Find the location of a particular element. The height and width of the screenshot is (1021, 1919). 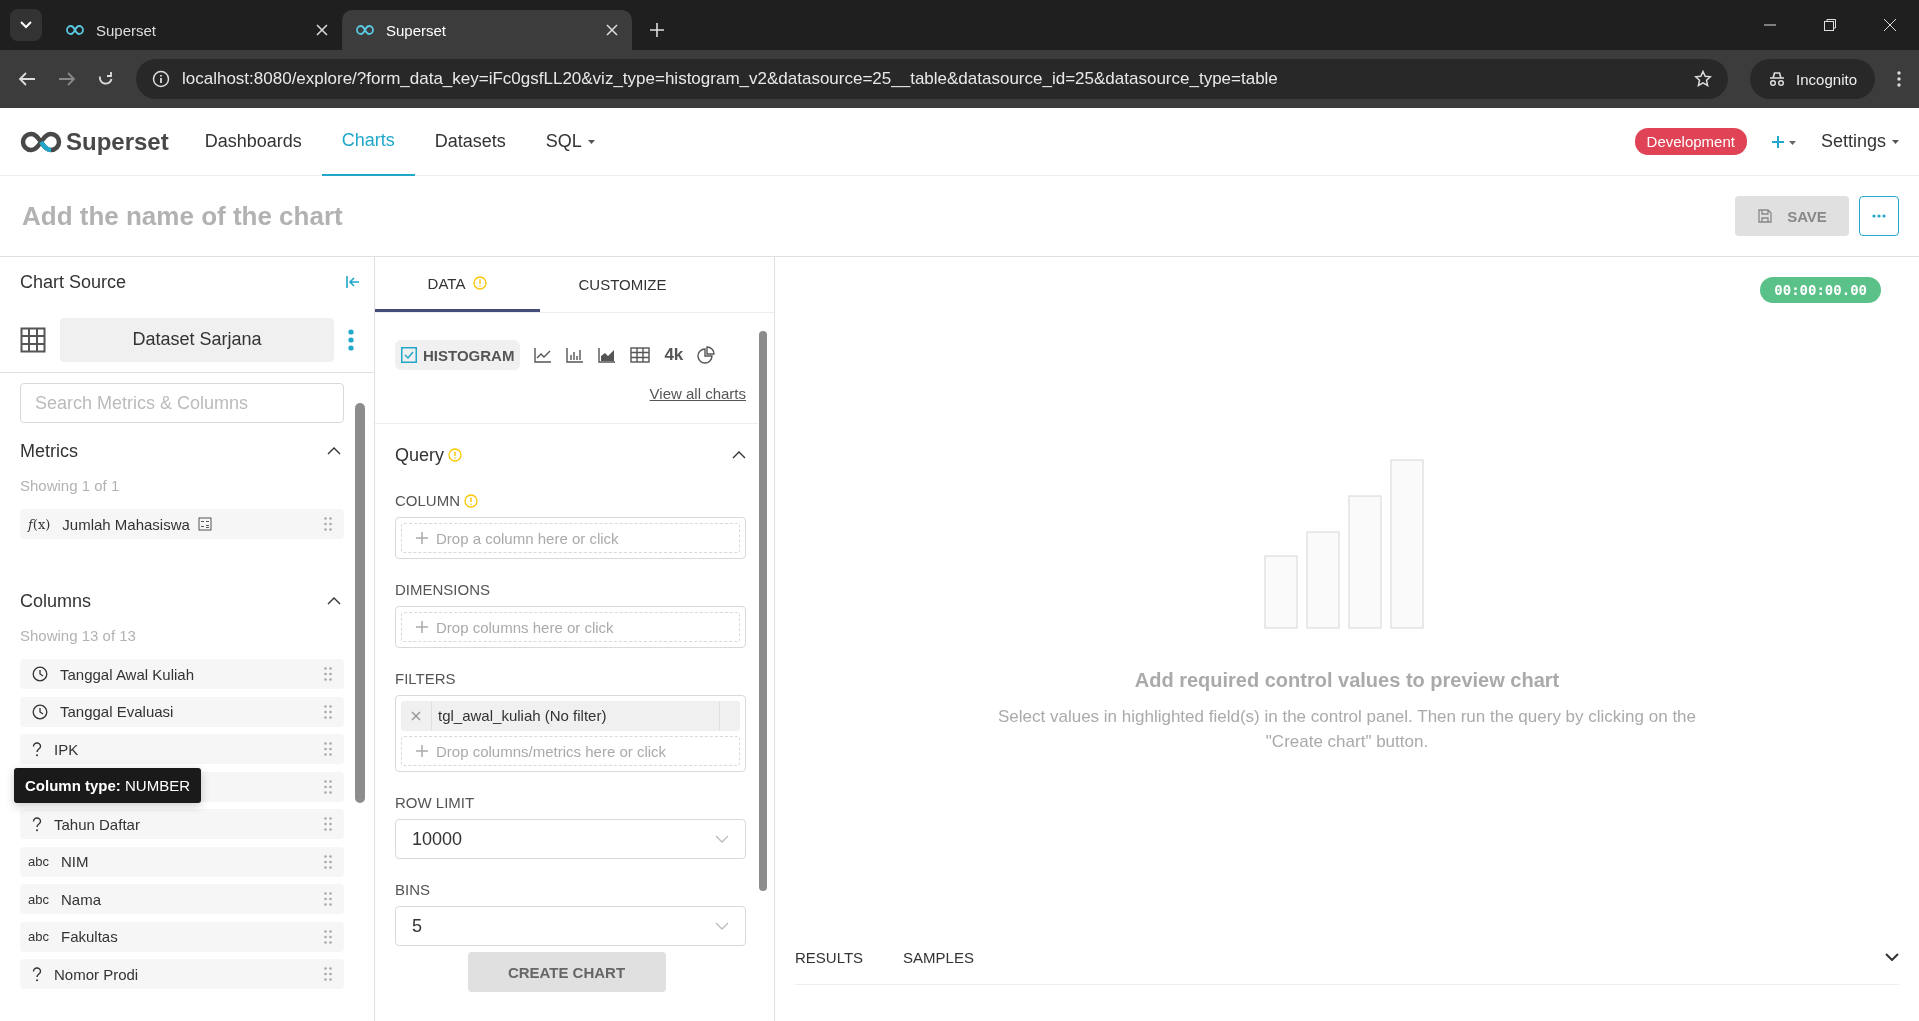

field-item: Tanggal Evaluasi is located at coordinates (182, 711).